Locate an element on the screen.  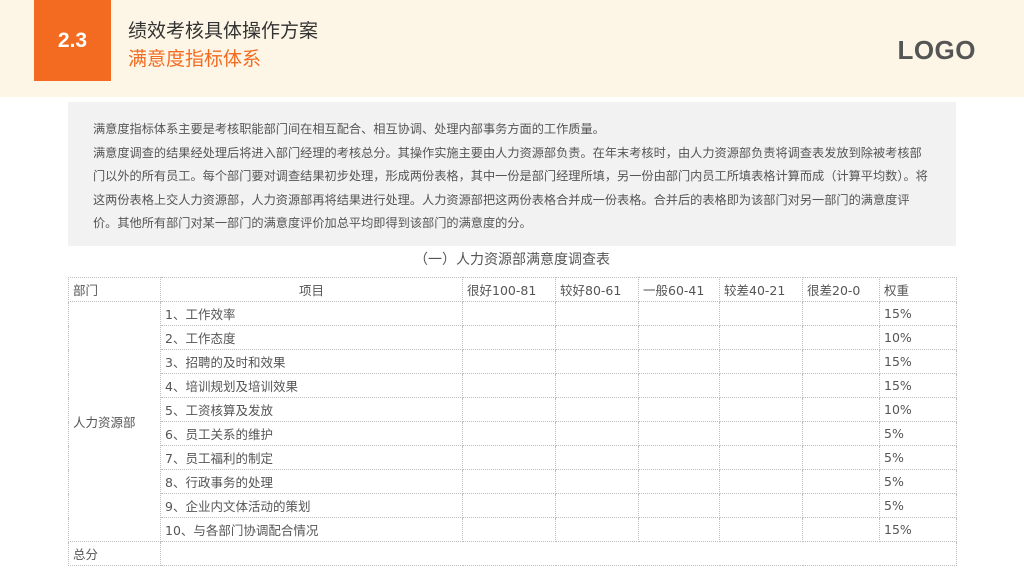
header-department: 部门 is located at coordinates (114, 289).